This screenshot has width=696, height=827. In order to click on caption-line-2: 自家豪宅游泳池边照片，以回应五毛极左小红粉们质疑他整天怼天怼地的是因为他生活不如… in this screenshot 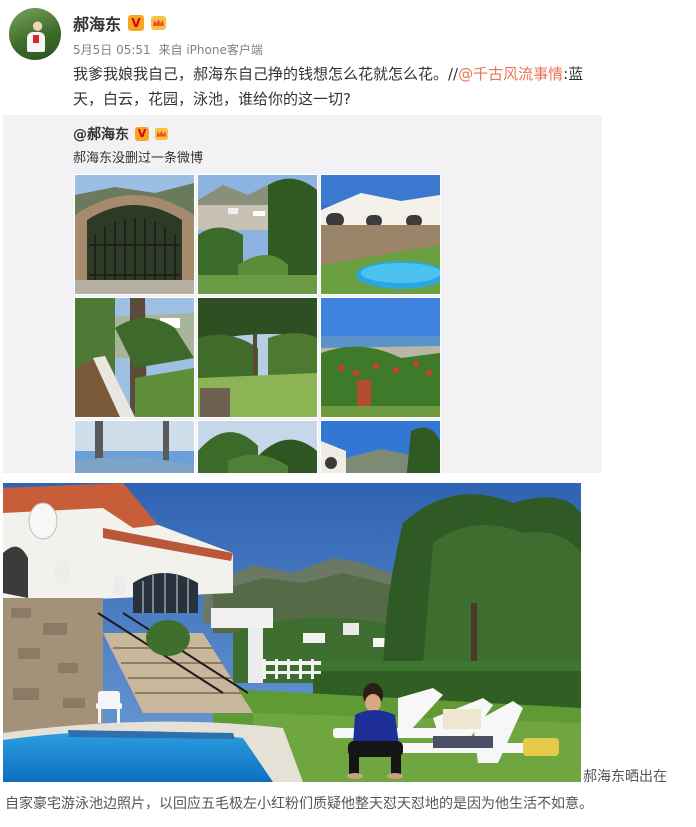, I will do `click(299, 804)`.